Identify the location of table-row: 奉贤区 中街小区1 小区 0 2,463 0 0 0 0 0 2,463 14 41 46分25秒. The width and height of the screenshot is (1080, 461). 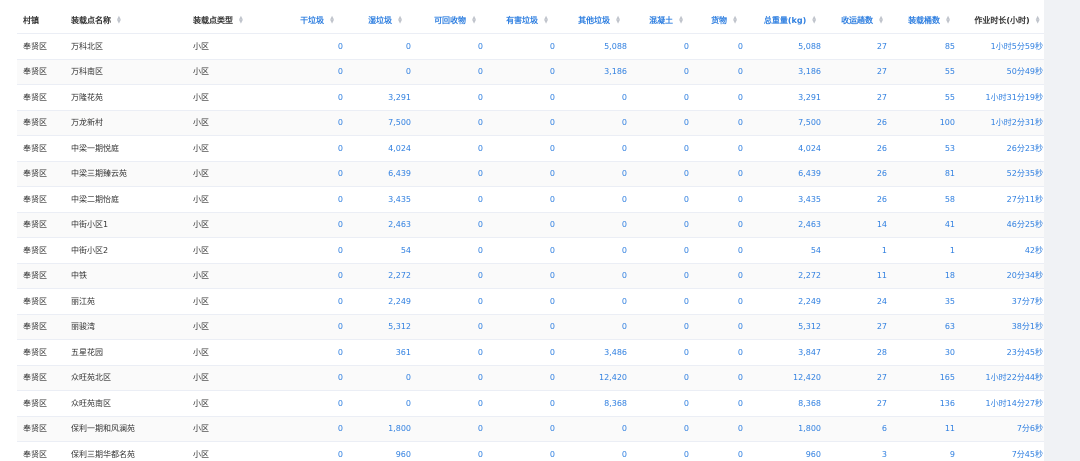
(530, 225).